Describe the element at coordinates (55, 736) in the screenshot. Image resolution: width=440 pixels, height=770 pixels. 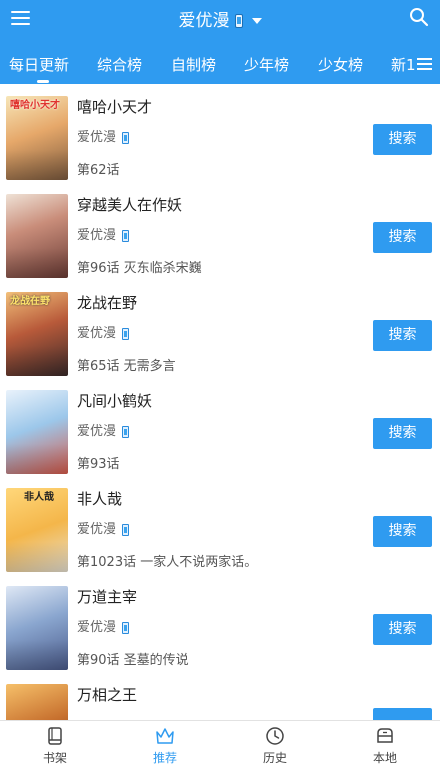
I see `bookshelf-icon` at that location.